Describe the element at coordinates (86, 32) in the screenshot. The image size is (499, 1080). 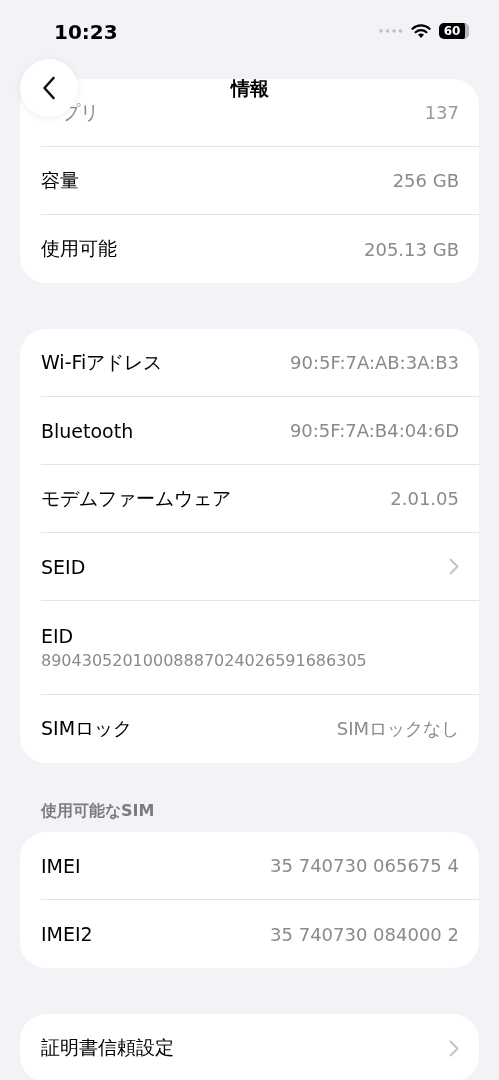
I see `status-time: 10:23` at that location.